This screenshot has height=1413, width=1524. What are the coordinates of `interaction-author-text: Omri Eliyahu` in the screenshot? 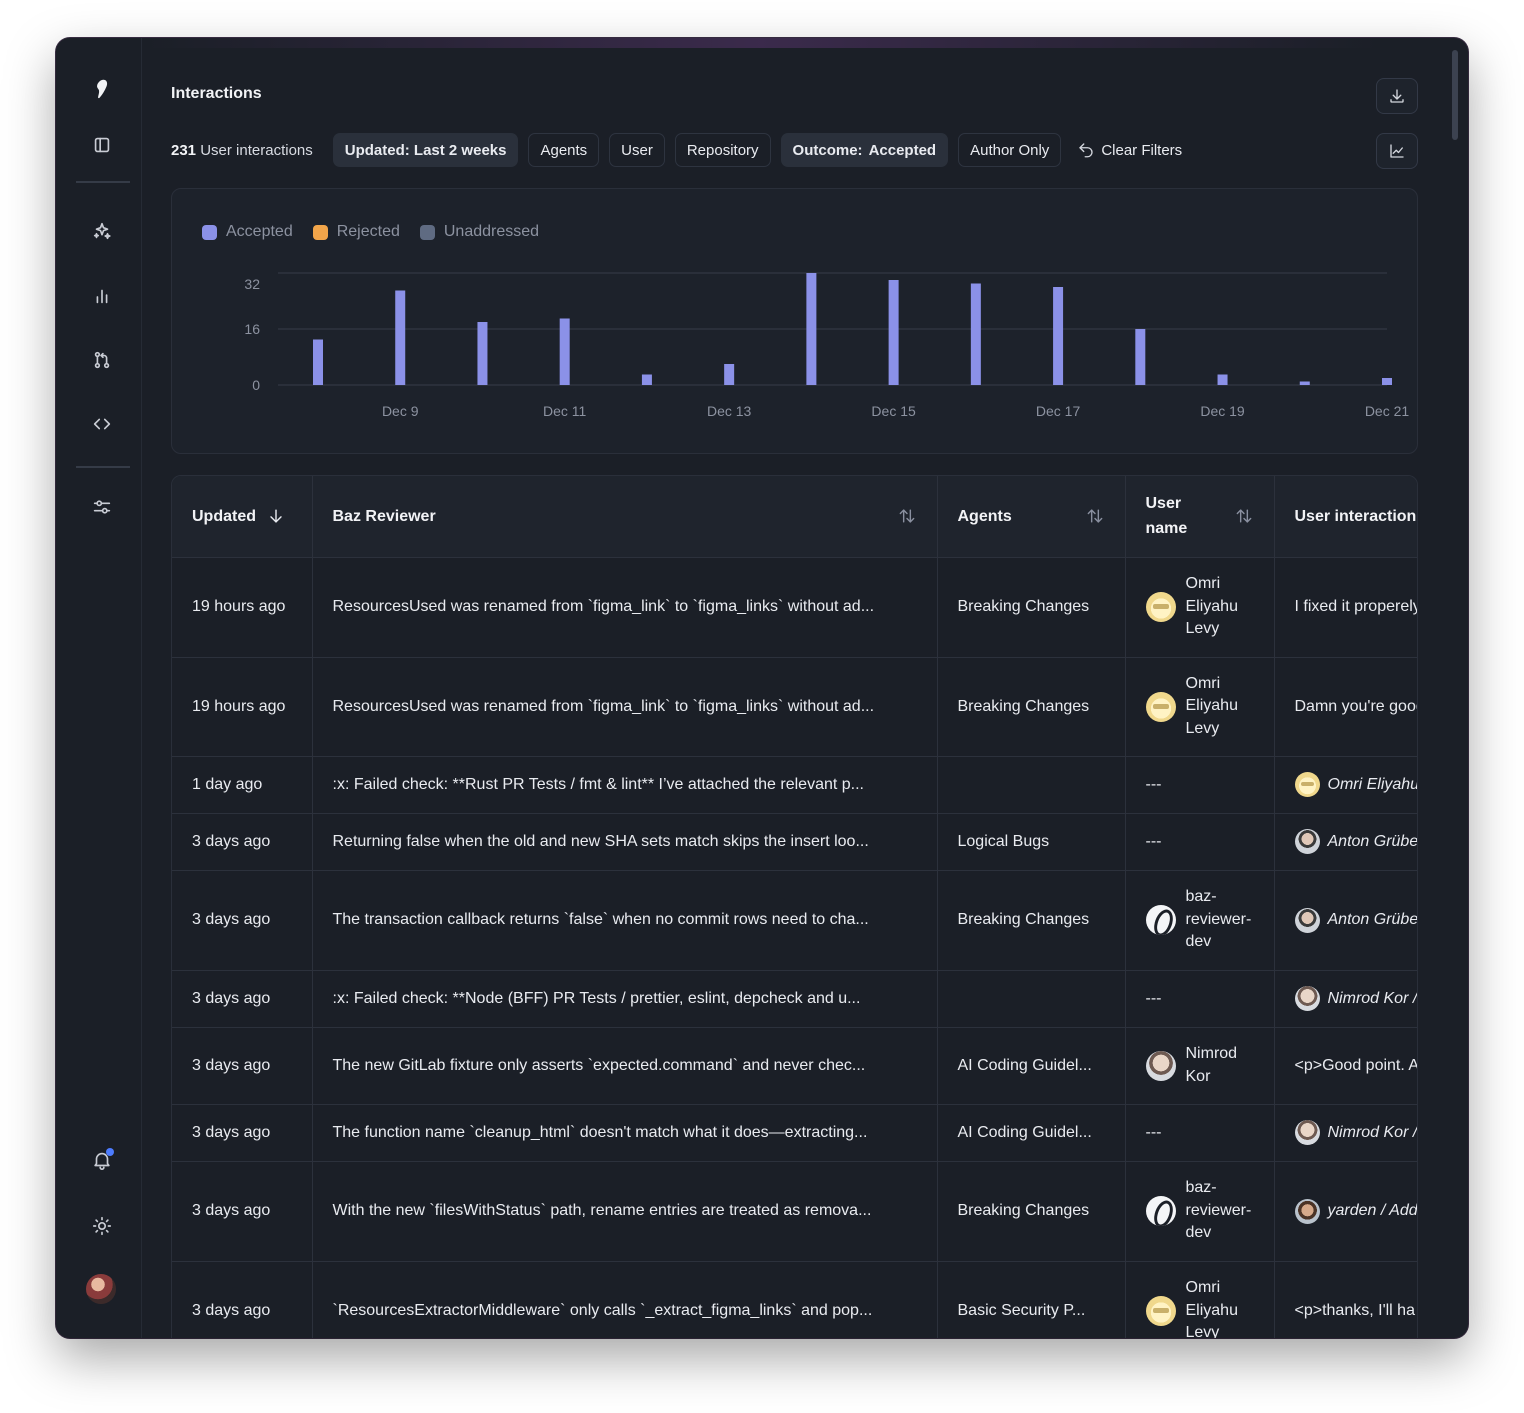 It's located at (1372, 784).